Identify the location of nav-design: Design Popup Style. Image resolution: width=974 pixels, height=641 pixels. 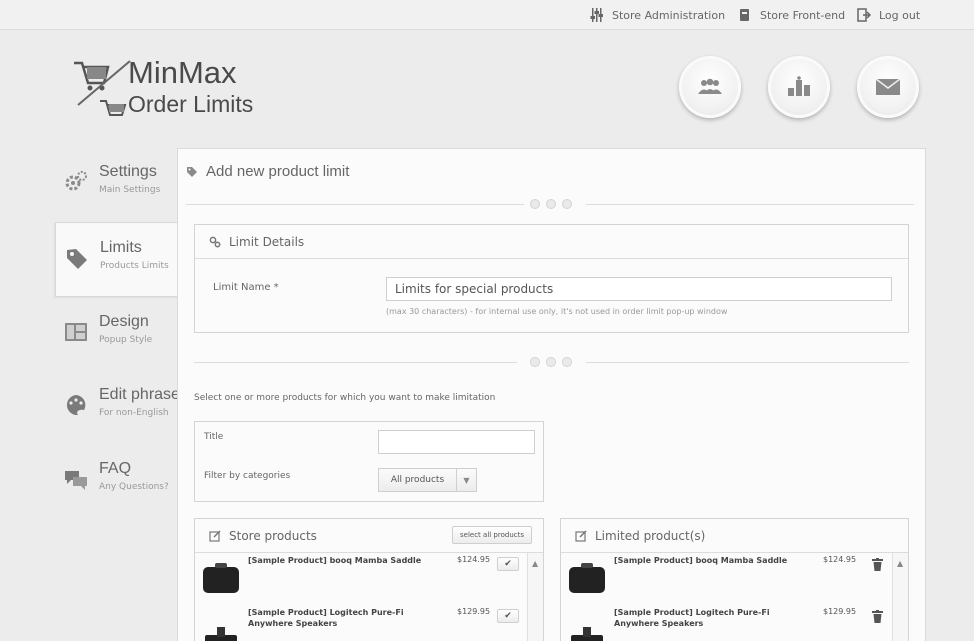
(117, 334).